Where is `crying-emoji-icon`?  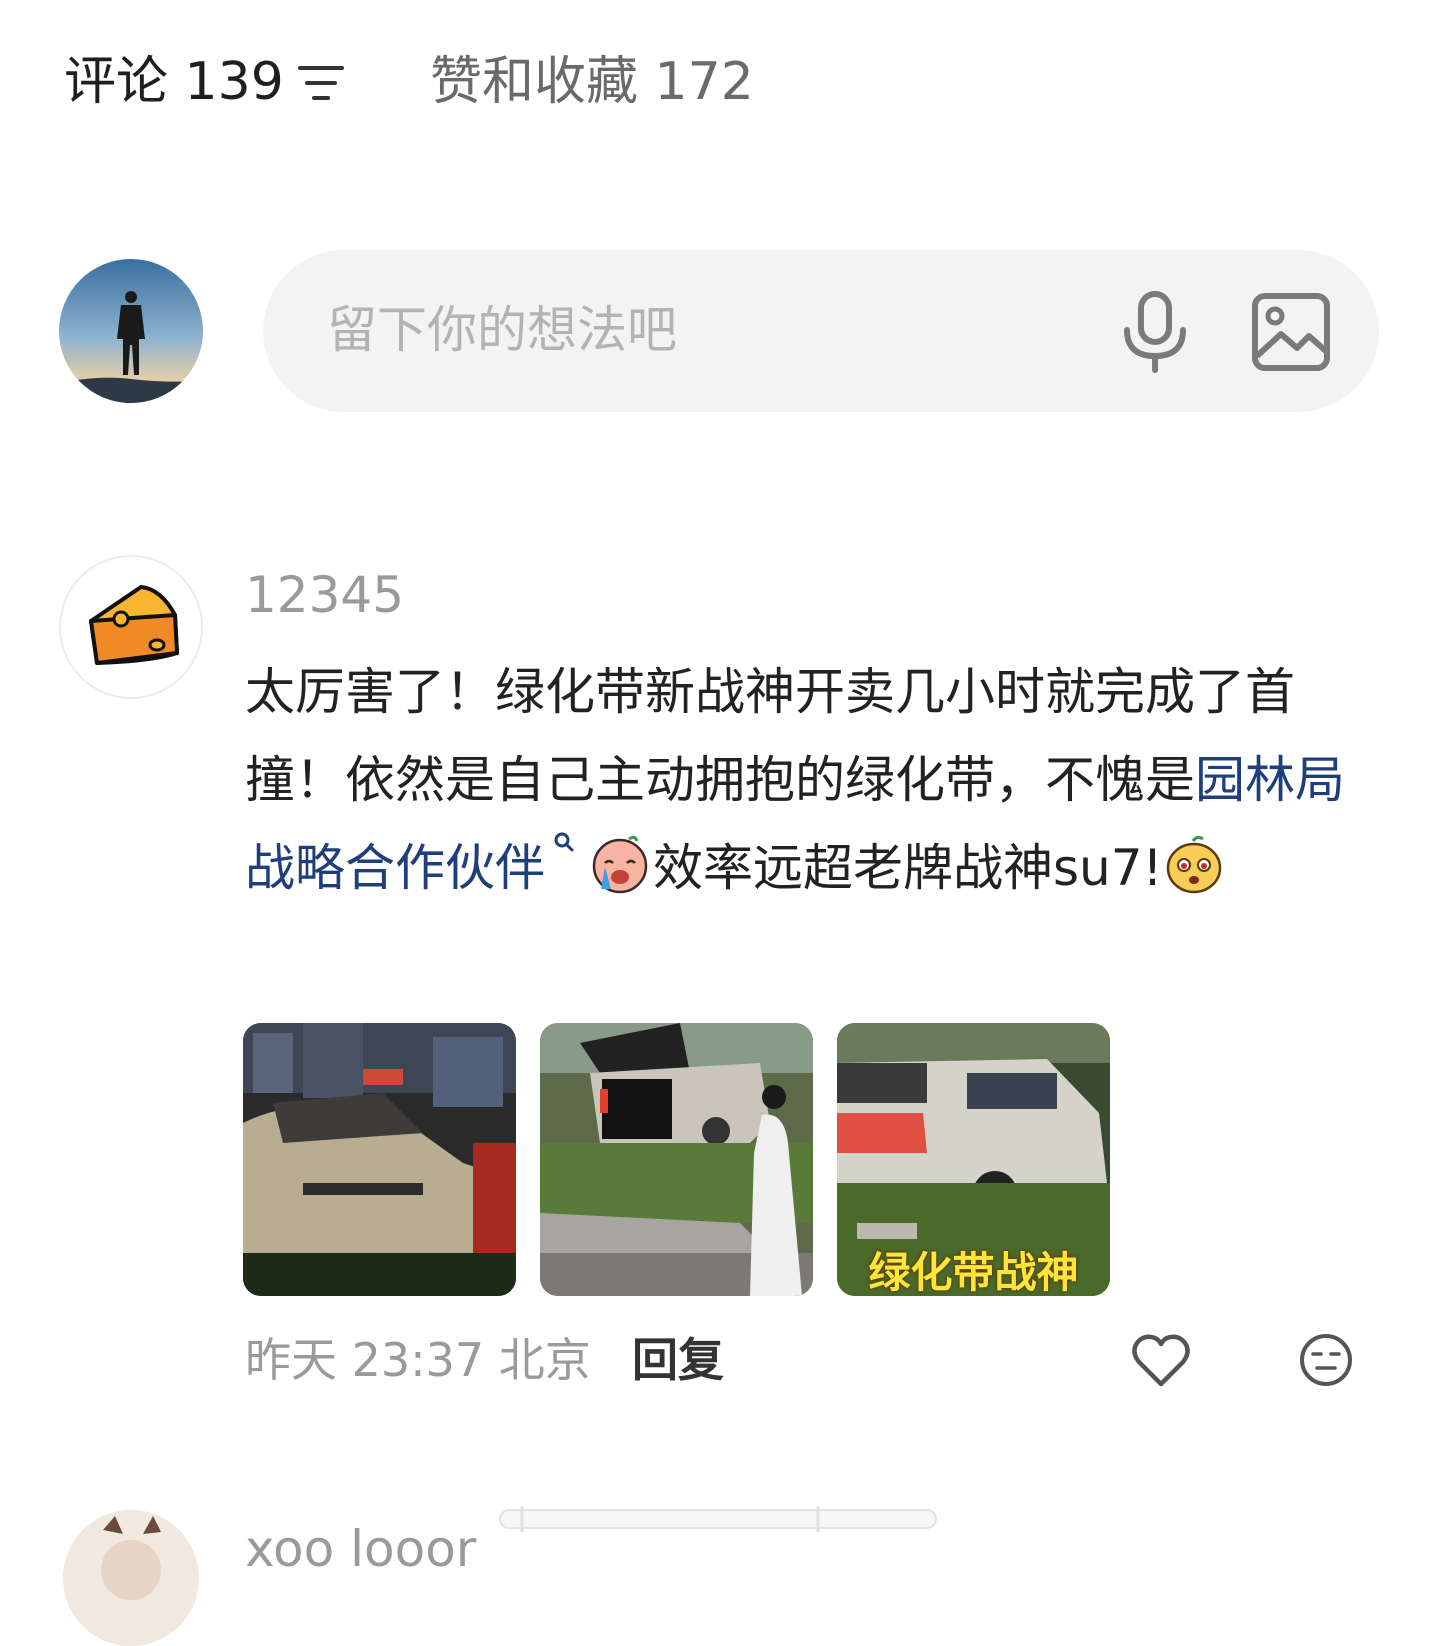
crying-emoji-icon is located at coordinates (620, 864).